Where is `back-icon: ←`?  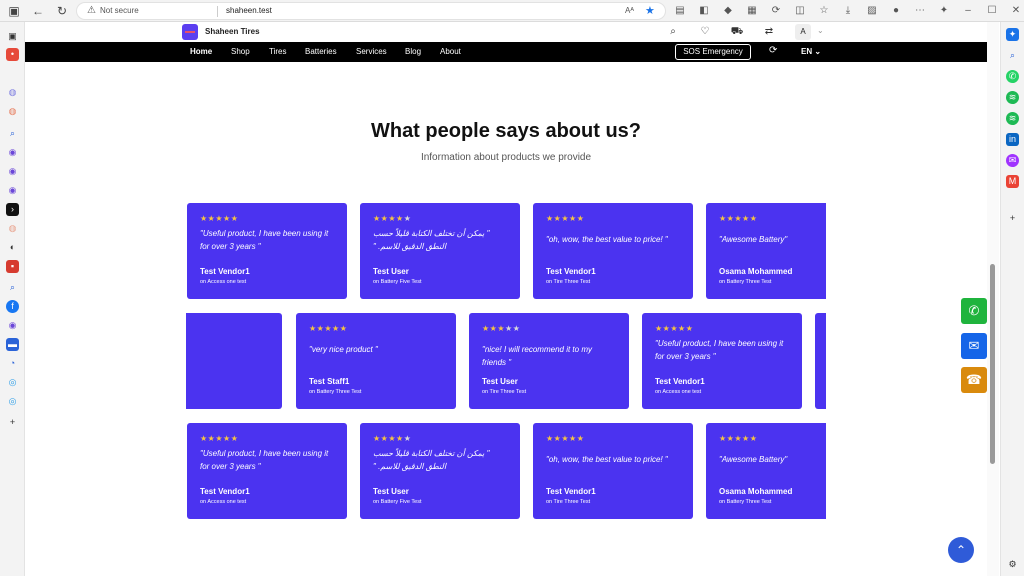 back-icon: ← is located at coordinates (38, 11).